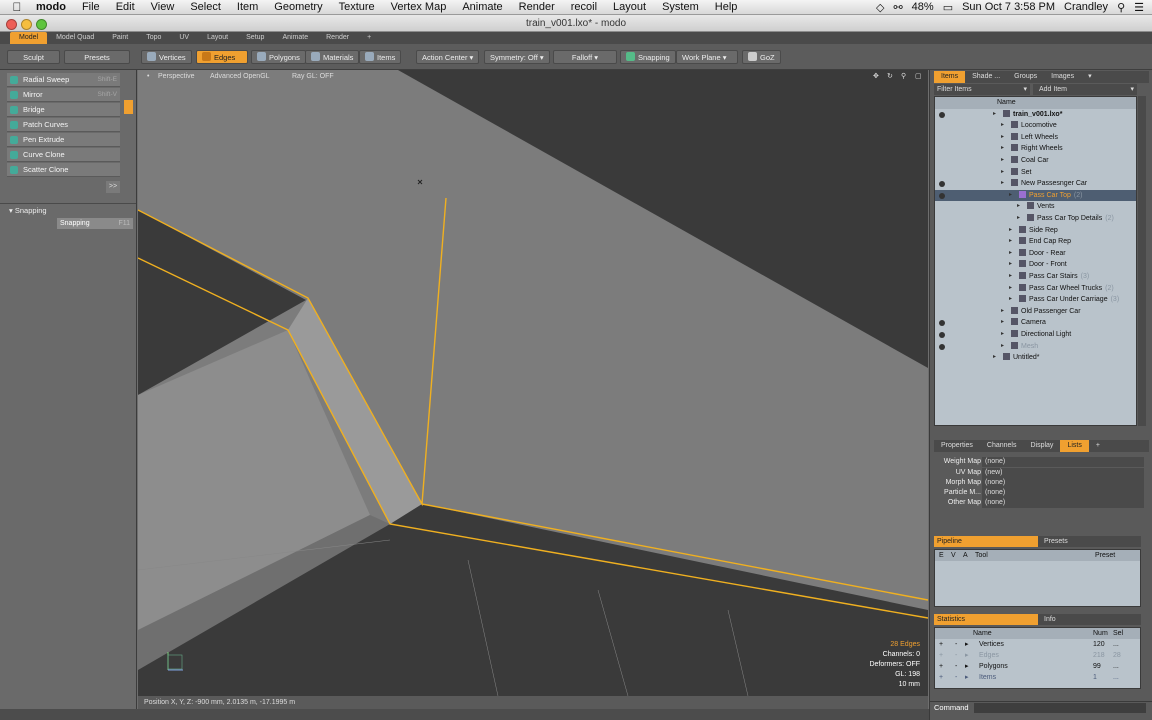  What do you see at coordinates (986, 619) in the screenshot?
I see `tab-statistics: Statistics` at bounding box center [986, 619].